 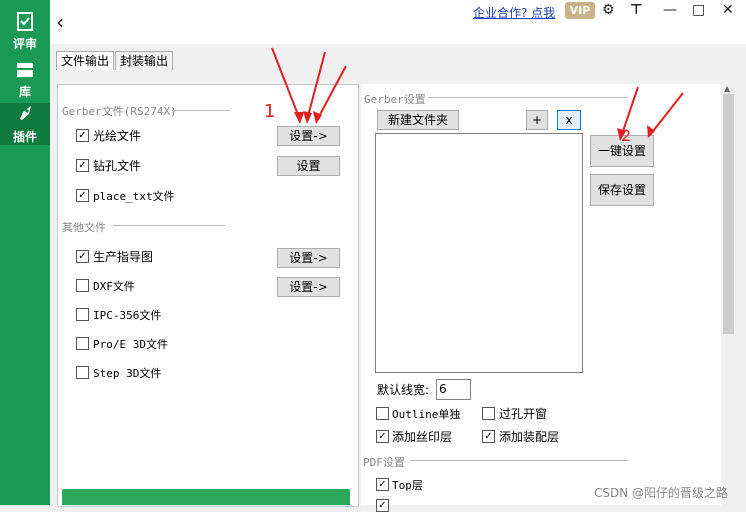 What do you see at coordinates (661, 493) in the screenshot?
I see `watermark: CSDN @阳仔的晋级之路` at bounding box center [661, 493].